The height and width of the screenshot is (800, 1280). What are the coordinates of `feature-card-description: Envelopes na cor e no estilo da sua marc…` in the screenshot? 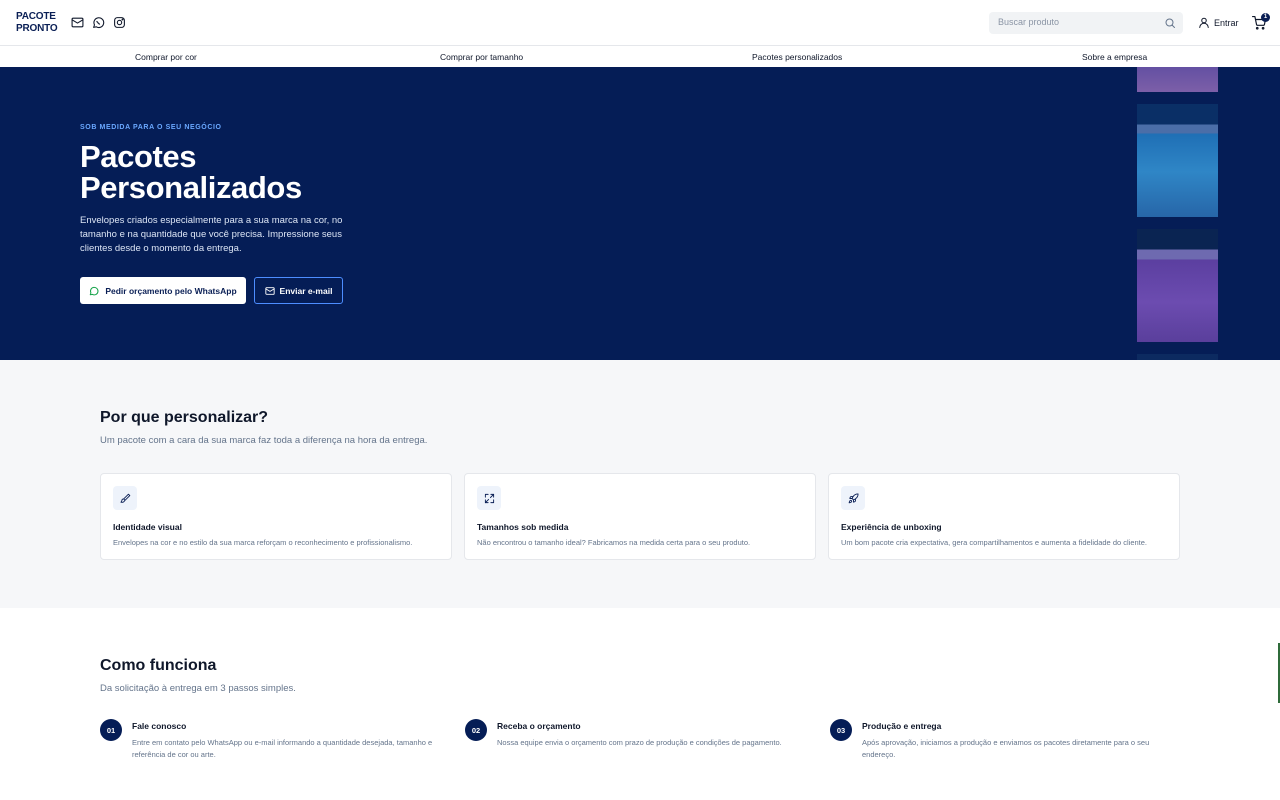 It's located at (263, 542).